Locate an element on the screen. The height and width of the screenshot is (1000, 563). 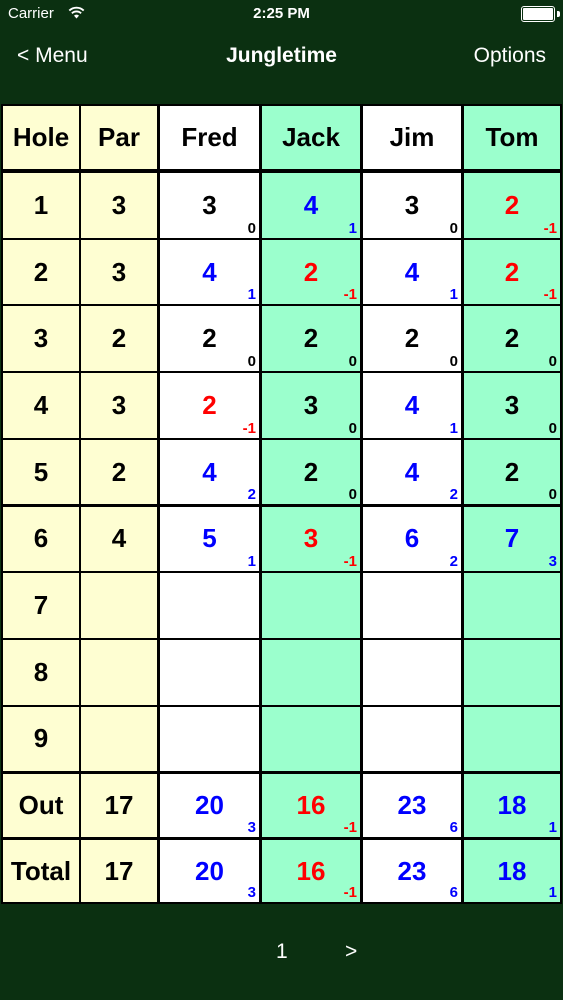
score-value: 5 is located at coordinates (209, 538).